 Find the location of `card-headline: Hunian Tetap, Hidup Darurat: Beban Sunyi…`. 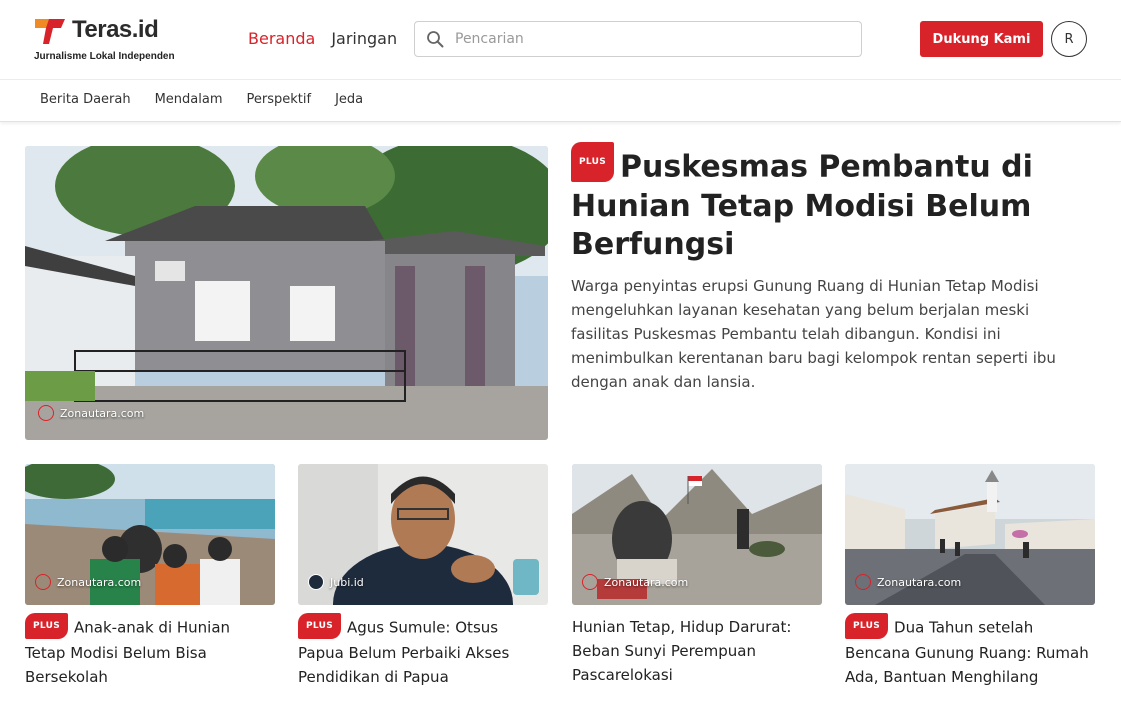

card-headline: Hunian Tetap, Hidup Darurat: Beban Sunyi… is located at coordinates (697, 651).